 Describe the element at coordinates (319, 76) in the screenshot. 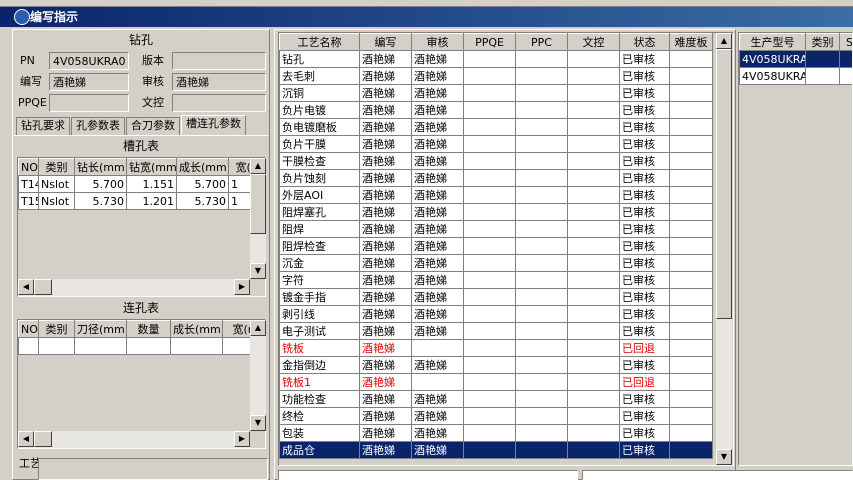

I see `process-cell-name: 去毛刺` at that location.